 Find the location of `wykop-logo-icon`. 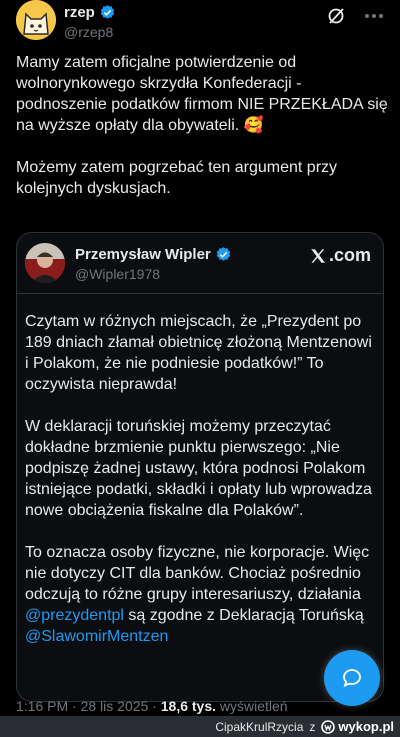

wykop-logo-icon is located at coordinates (328, 726).